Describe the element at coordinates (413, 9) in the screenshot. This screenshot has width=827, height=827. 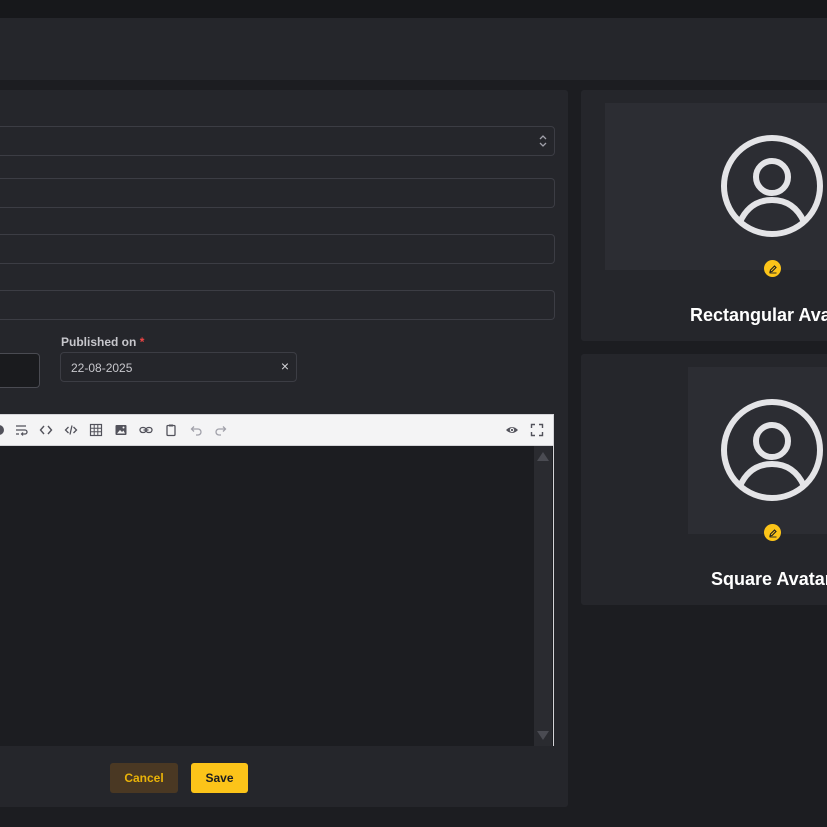
I see `top-bar` at that location.